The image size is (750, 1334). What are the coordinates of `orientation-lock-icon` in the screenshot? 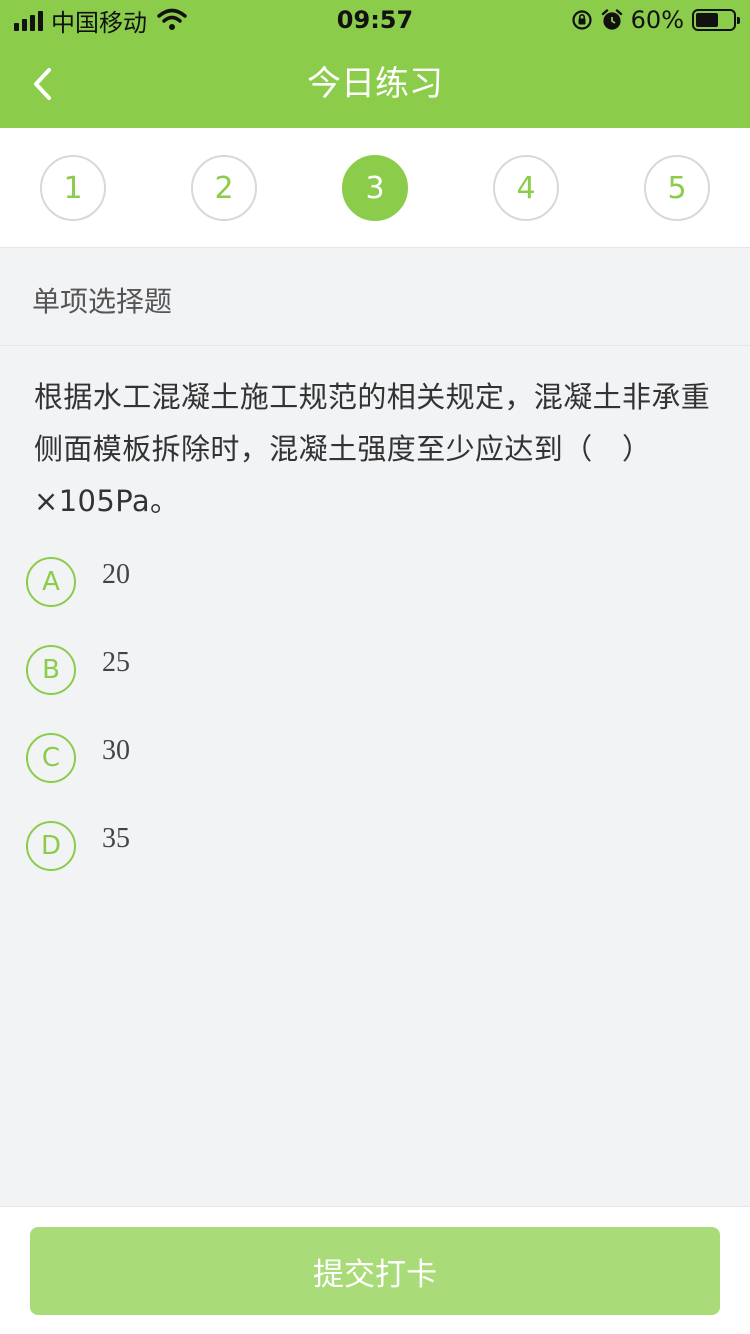 It's located at (582, 20).